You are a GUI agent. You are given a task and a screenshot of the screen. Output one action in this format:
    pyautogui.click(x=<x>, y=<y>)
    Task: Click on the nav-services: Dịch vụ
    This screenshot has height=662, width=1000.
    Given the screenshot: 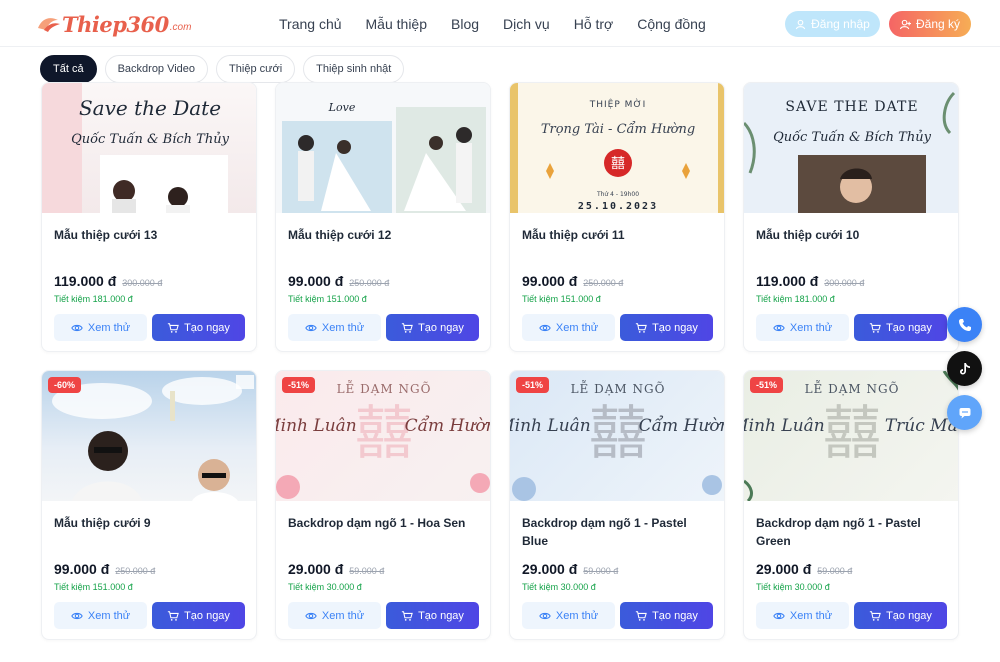 What is the action you would take?
    pyautogui.click(x=526, y=24)
    